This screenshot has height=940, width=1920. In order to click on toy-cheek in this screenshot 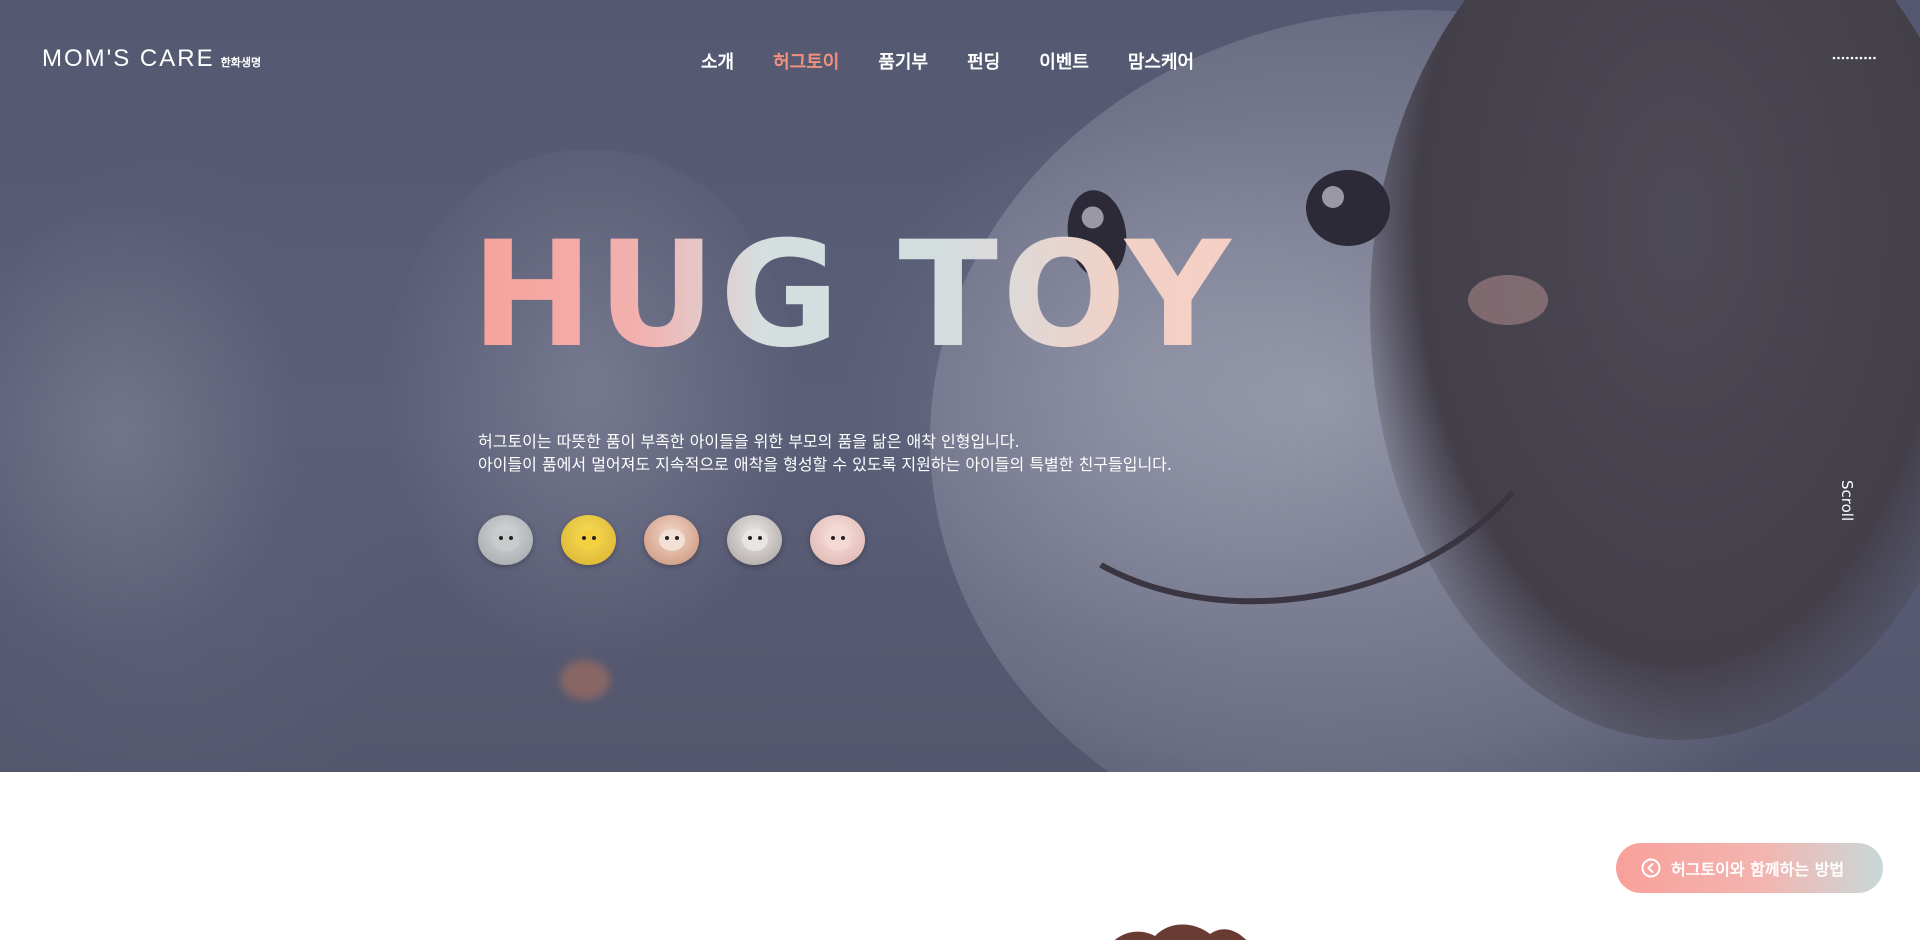, I will do `click(1508, 300)`.